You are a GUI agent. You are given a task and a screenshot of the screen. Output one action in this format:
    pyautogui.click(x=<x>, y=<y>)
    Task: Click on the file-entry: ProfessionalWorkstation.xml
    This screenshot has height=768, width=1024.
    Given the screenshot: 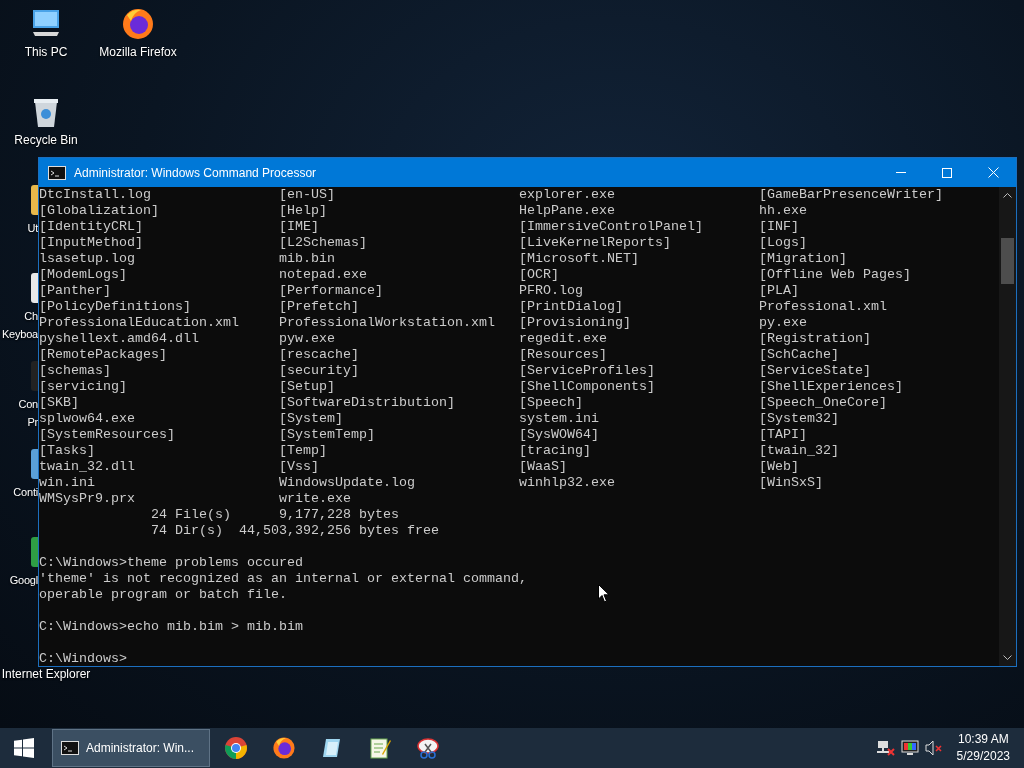 What is the action you would take?
    pyautogui.click(x=387, y=323)
    